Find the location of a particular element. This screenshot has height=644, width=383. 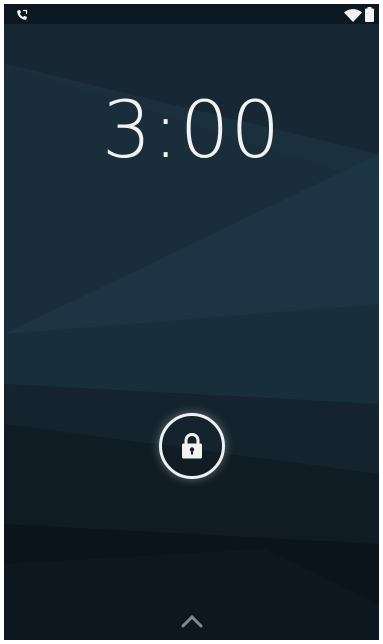

clock-time: 3:00 is located at coordinates (191, 131).